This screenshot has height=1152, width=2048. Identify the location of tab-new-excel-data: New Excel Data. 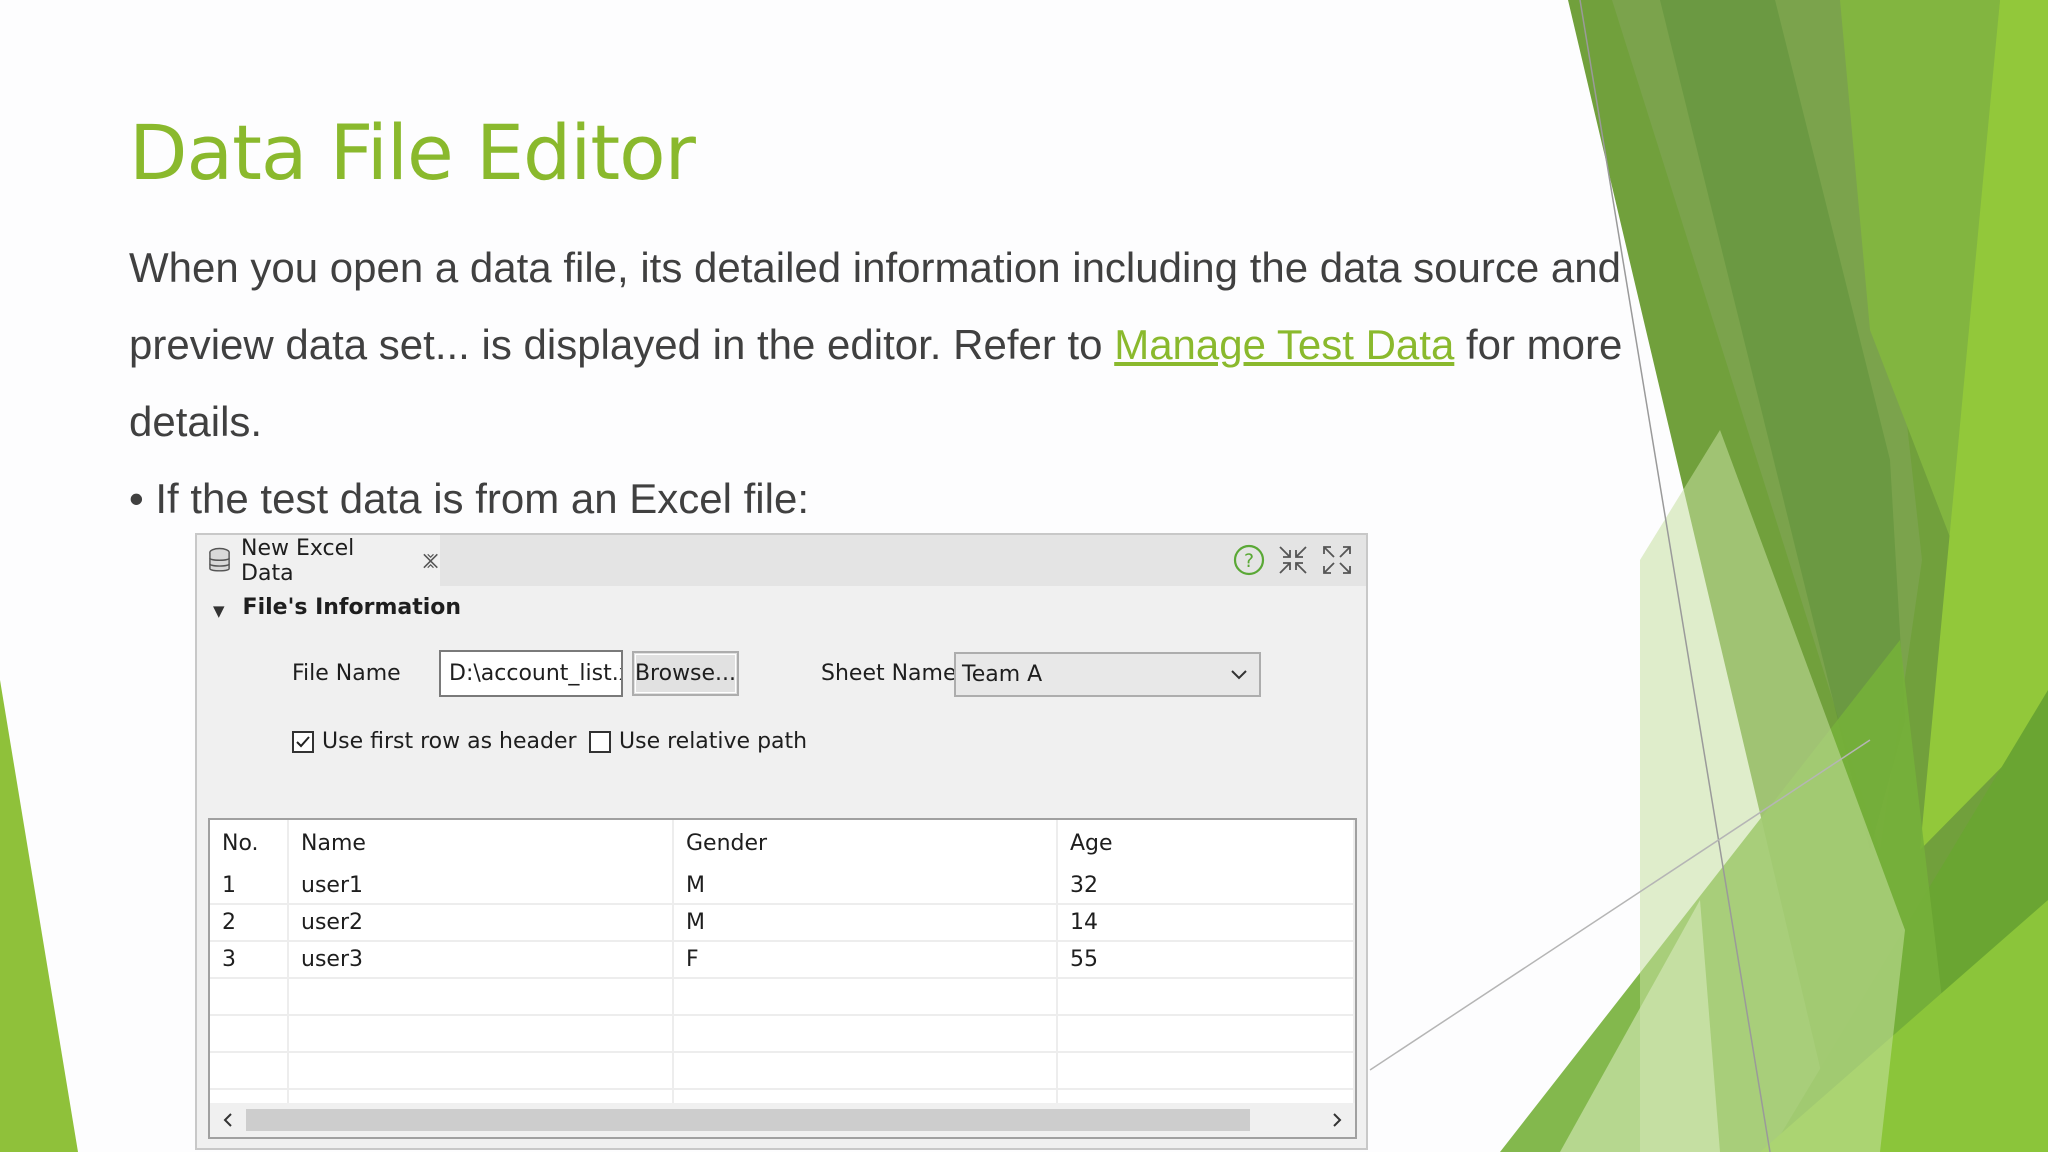
(318, 560).